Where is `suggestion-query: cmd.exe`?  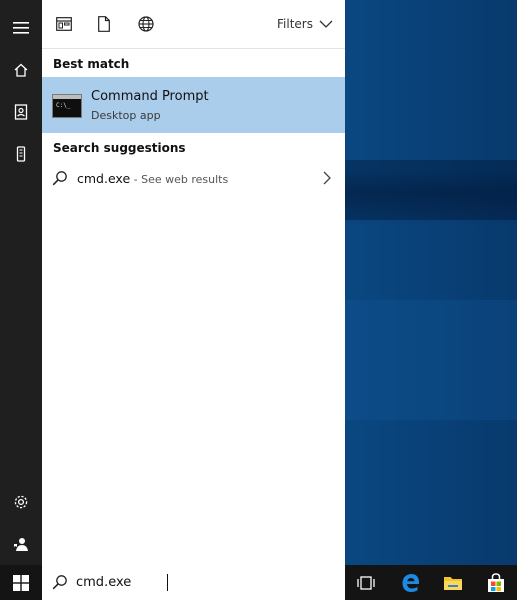 suggestion-query: cmd.exe is located at coordinates (104, 178).